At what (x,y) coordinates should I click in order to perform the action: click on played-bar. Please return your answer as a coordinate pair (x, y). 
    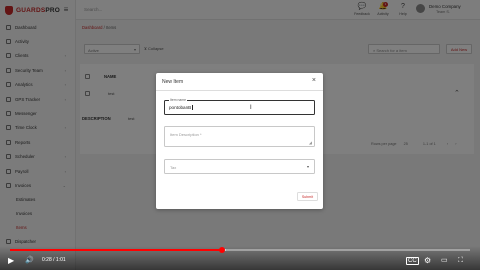
    Looking at the image, I should click on (116, 250).